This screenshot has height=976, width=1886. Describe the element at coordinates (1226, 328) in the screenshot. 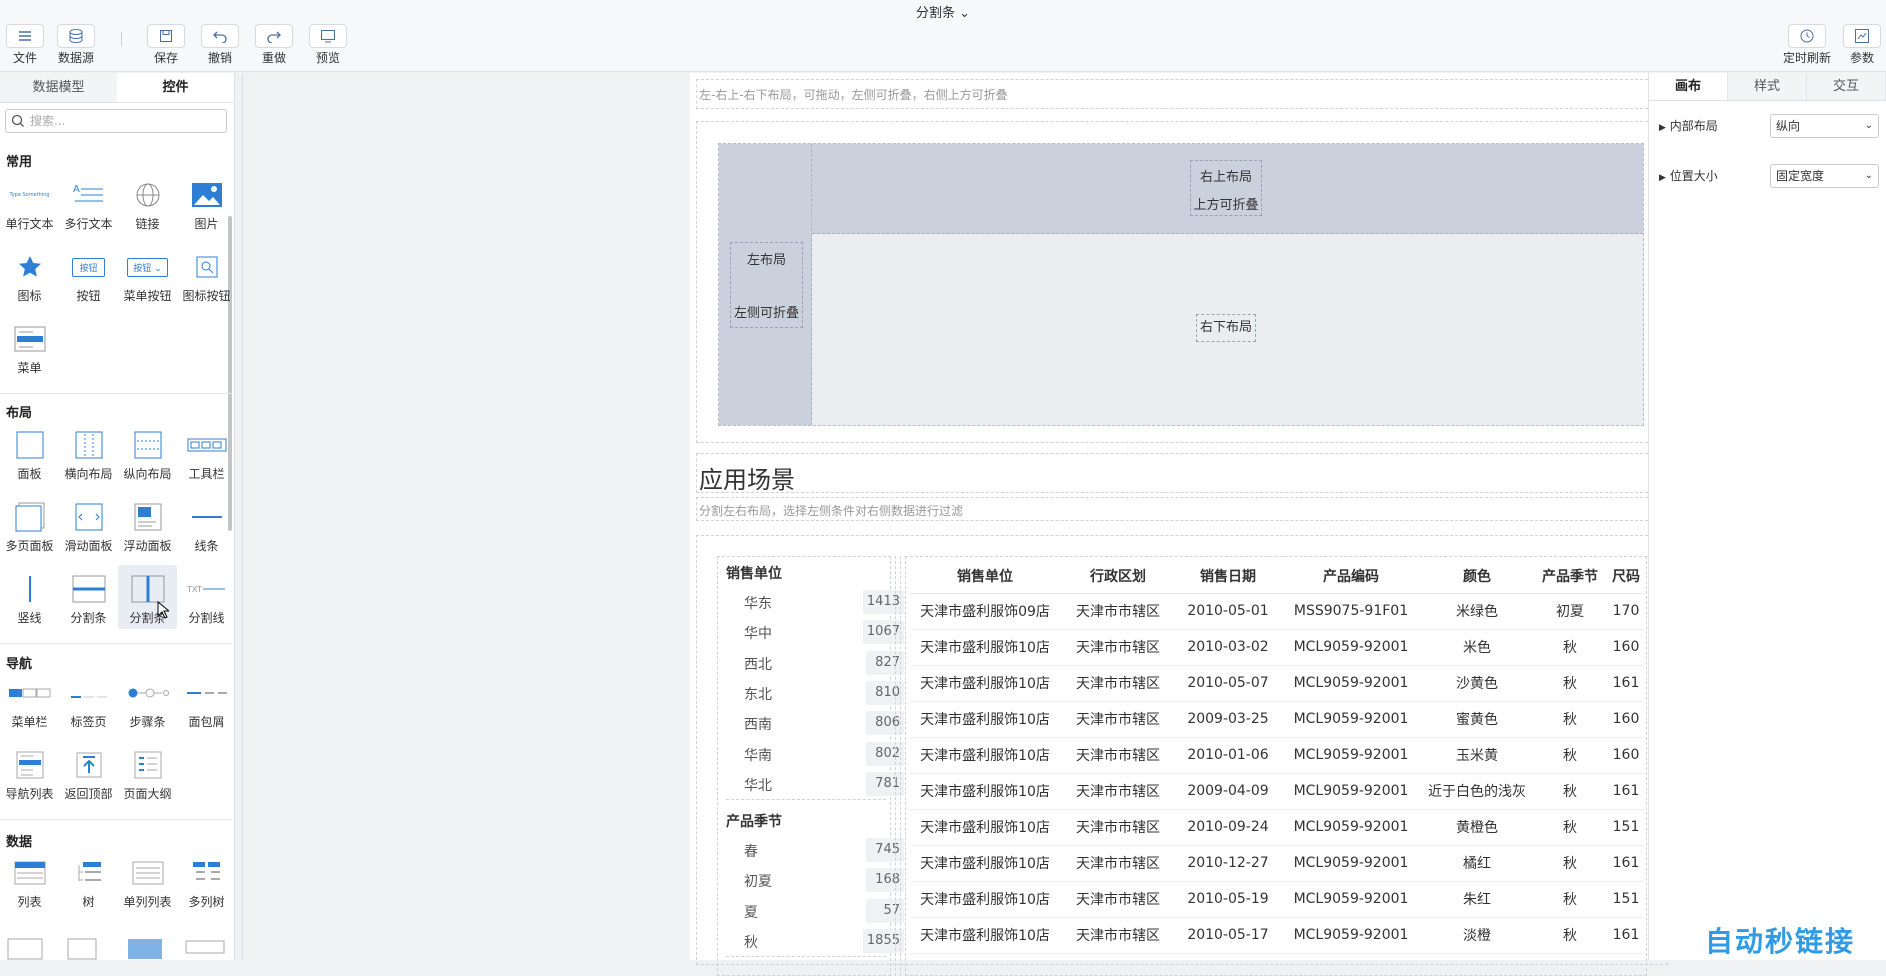

I see `bottom-right-label-box: 右下布局` at that location.